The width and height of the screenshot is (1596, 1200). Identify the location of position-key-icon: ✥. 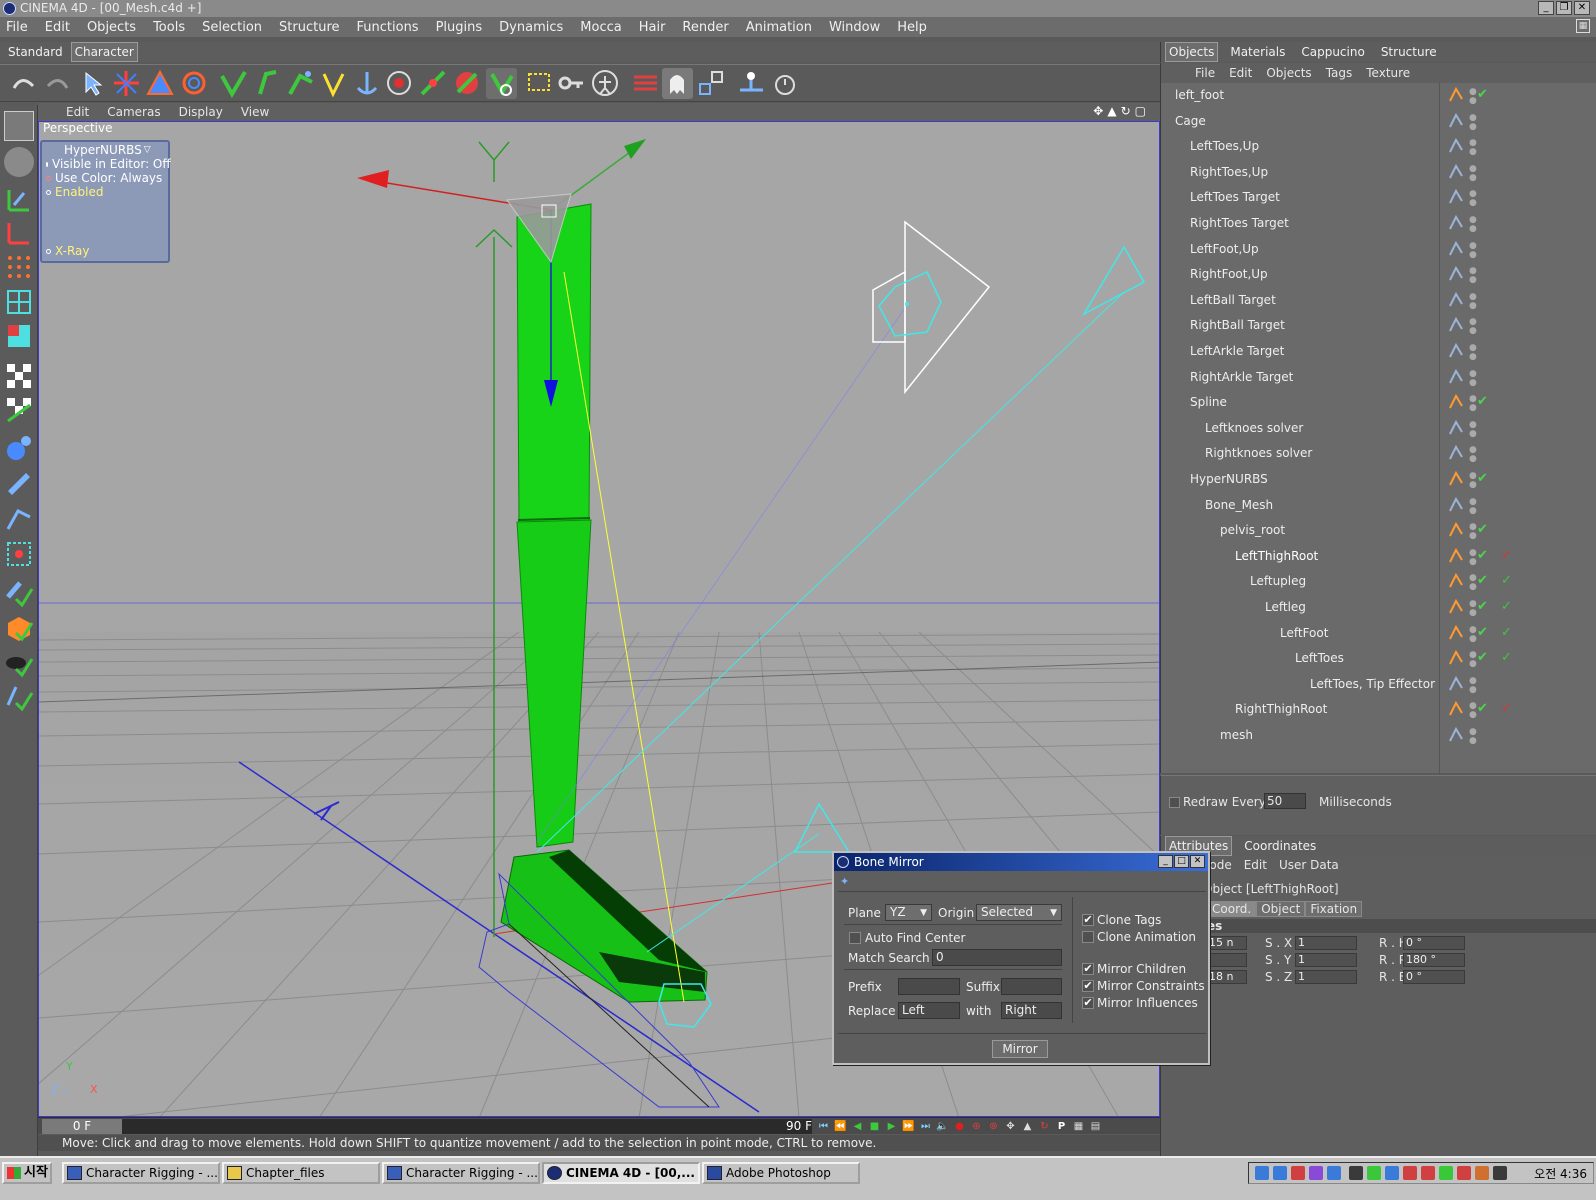
(1010, 1126).